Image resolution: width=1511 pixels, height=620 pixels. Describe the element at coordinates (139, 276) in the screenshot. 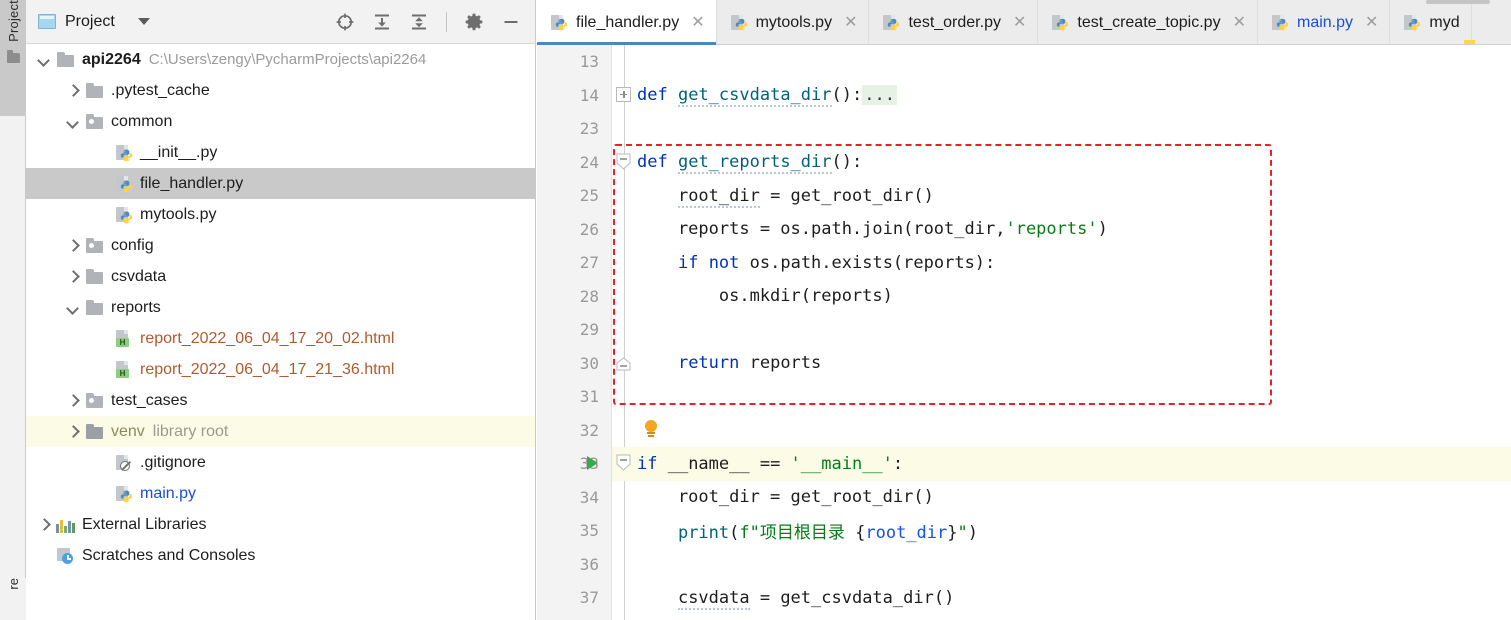

I see `tree-item-label: csvdata` at that location.